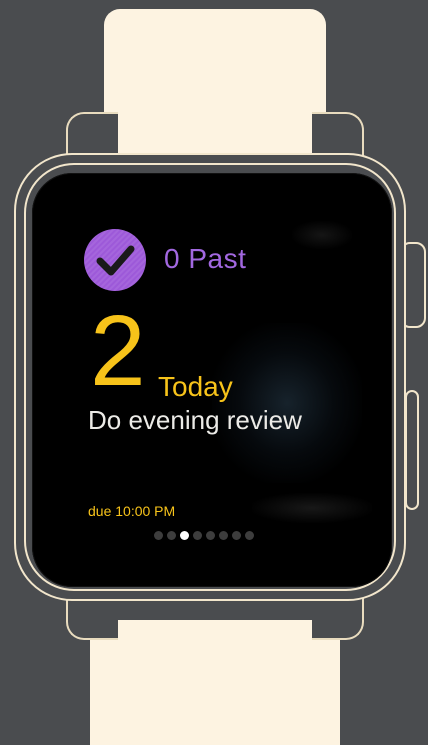  What do you see at coordinates (205, 258) in the screenshot?
I see `past-count-label: 0 Past` at bounding box center [205, 258].